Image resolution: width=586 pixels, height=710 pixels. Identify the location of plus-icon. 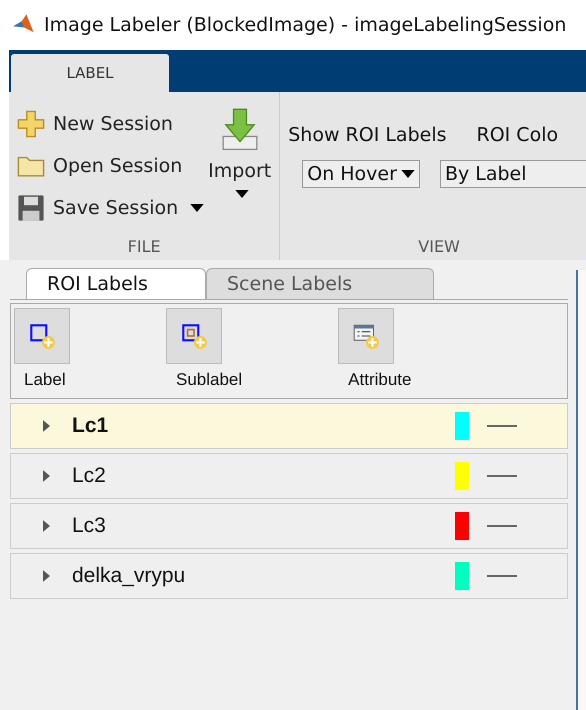
(31, 124).